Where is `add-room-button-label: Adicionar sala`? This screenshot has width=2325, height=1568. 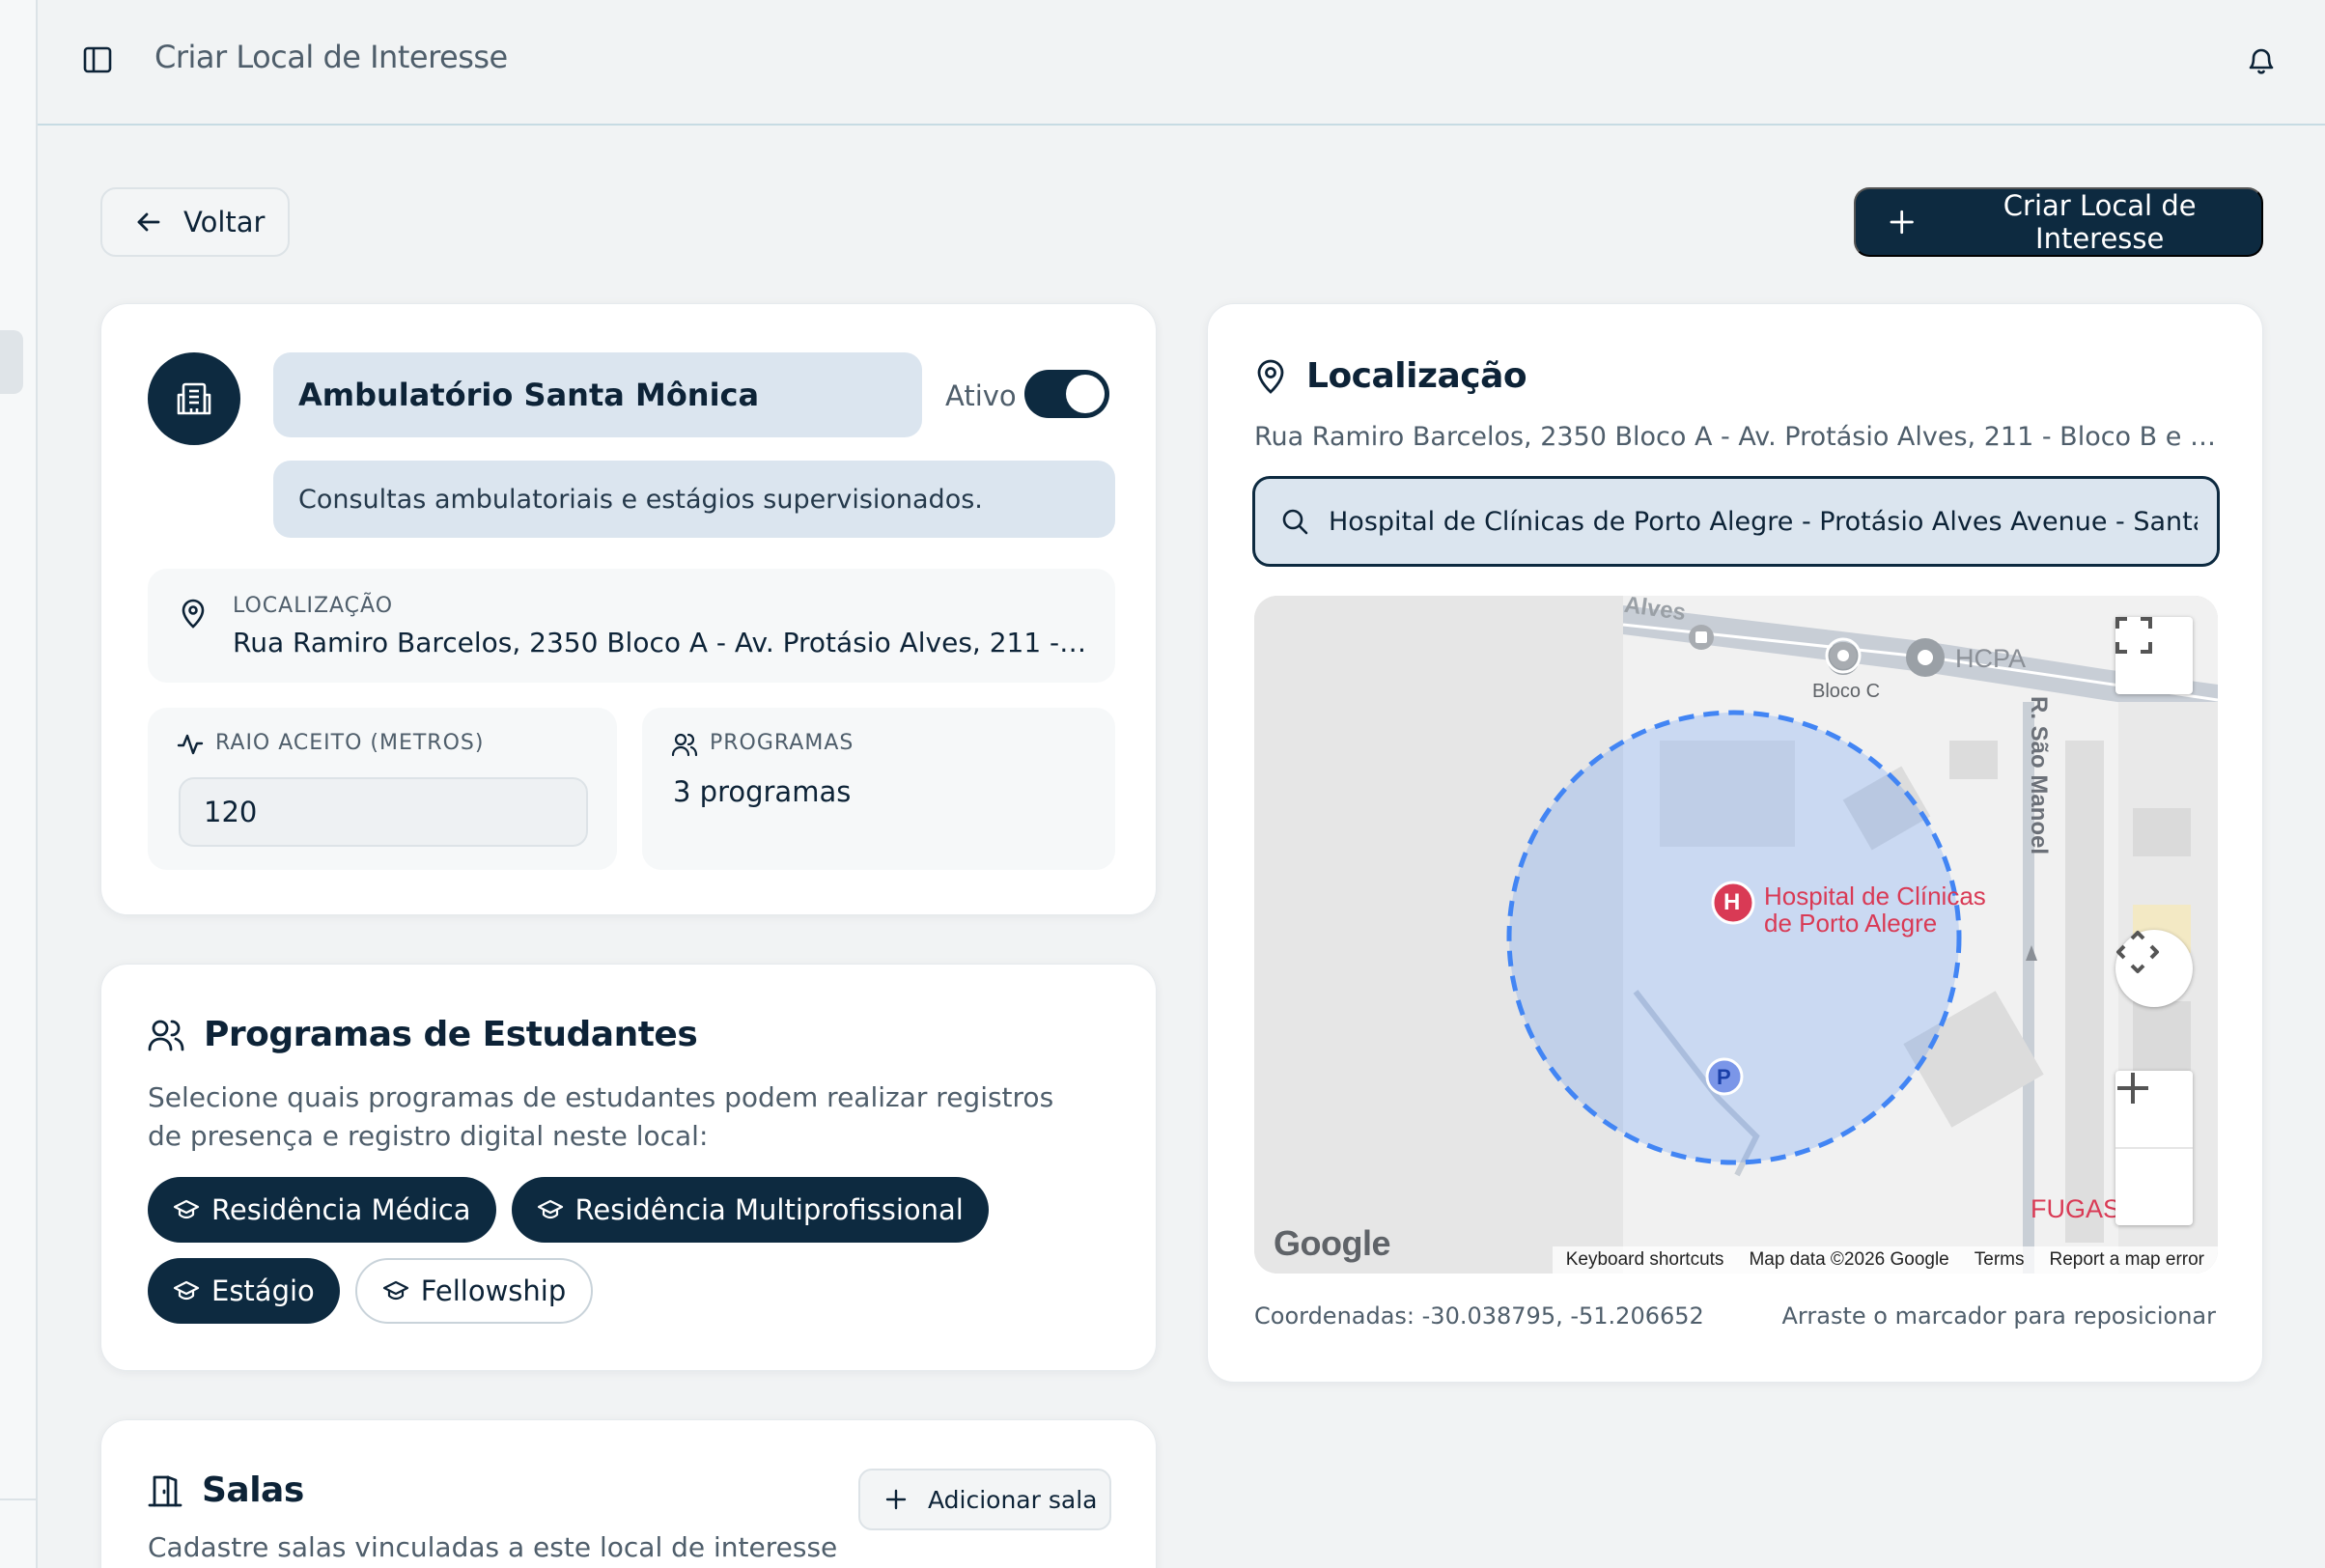
add-room-button-label: Adicionar sala is located at coordinates (1013, 1500).